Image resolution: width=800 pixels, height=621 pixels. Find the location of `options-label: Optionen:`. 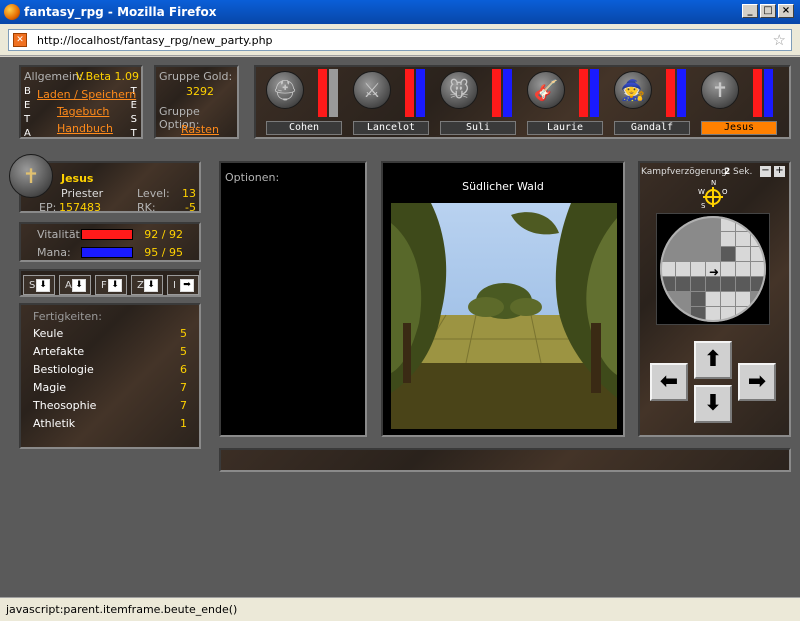

options-label: Optionen: is located at coordinates (252, 177).